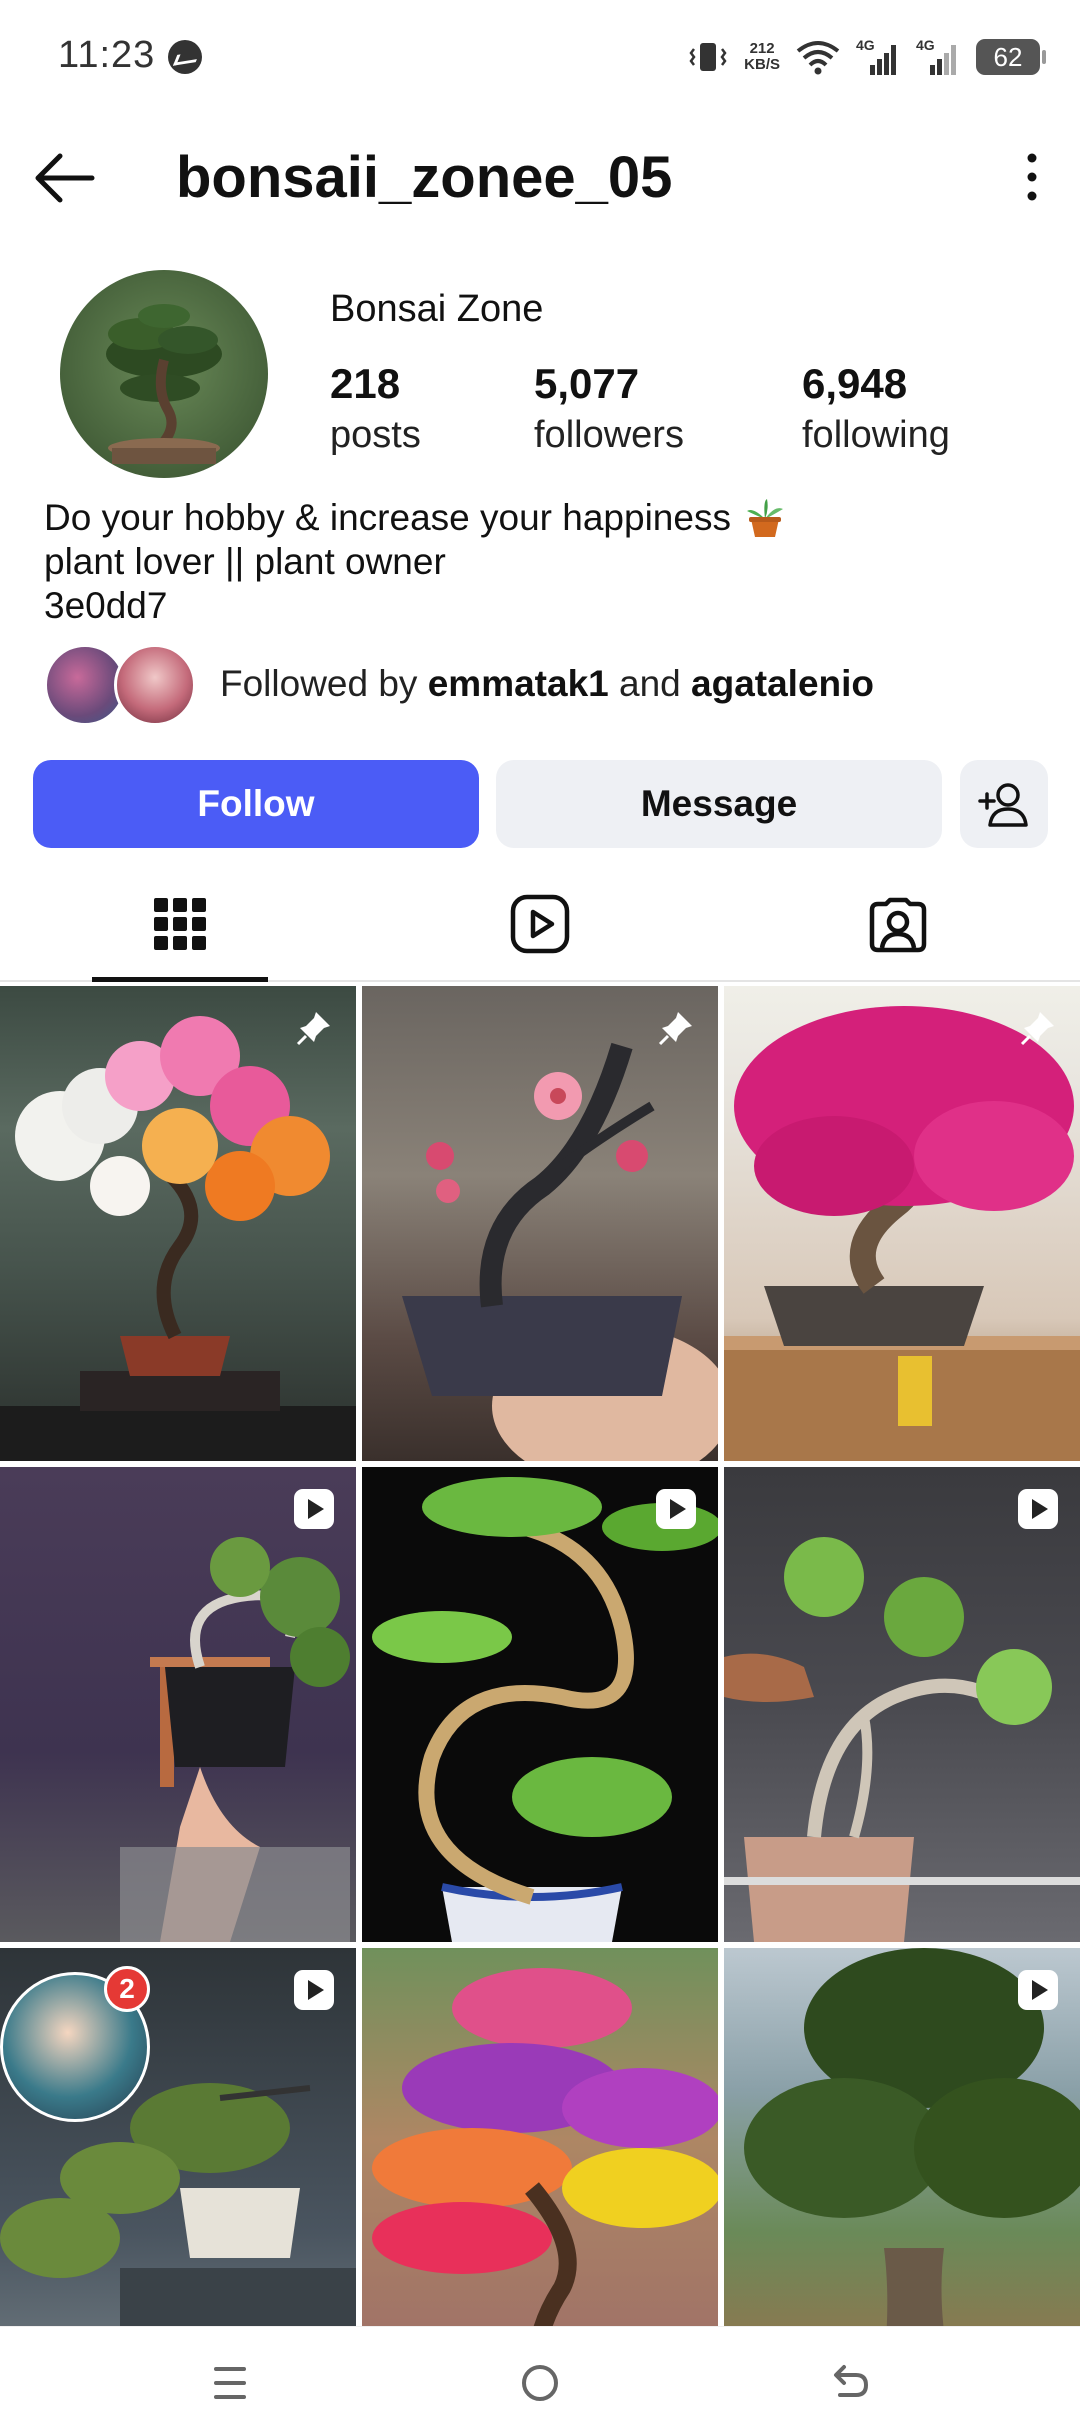 The height and width of the screenshot is (2436, 1080). I want to click on stat-following: 6,948 following, so click(876, 409).